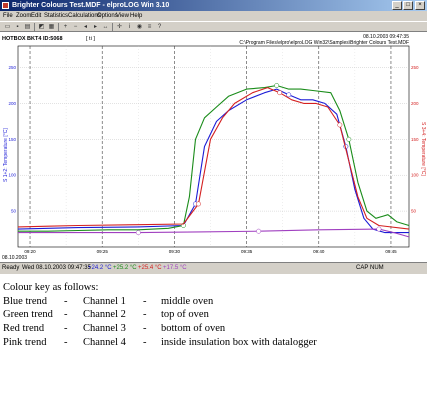 This screenshot has width=427, height=403. I want to click on location-desc: bottom of oven, so click(193, 329).